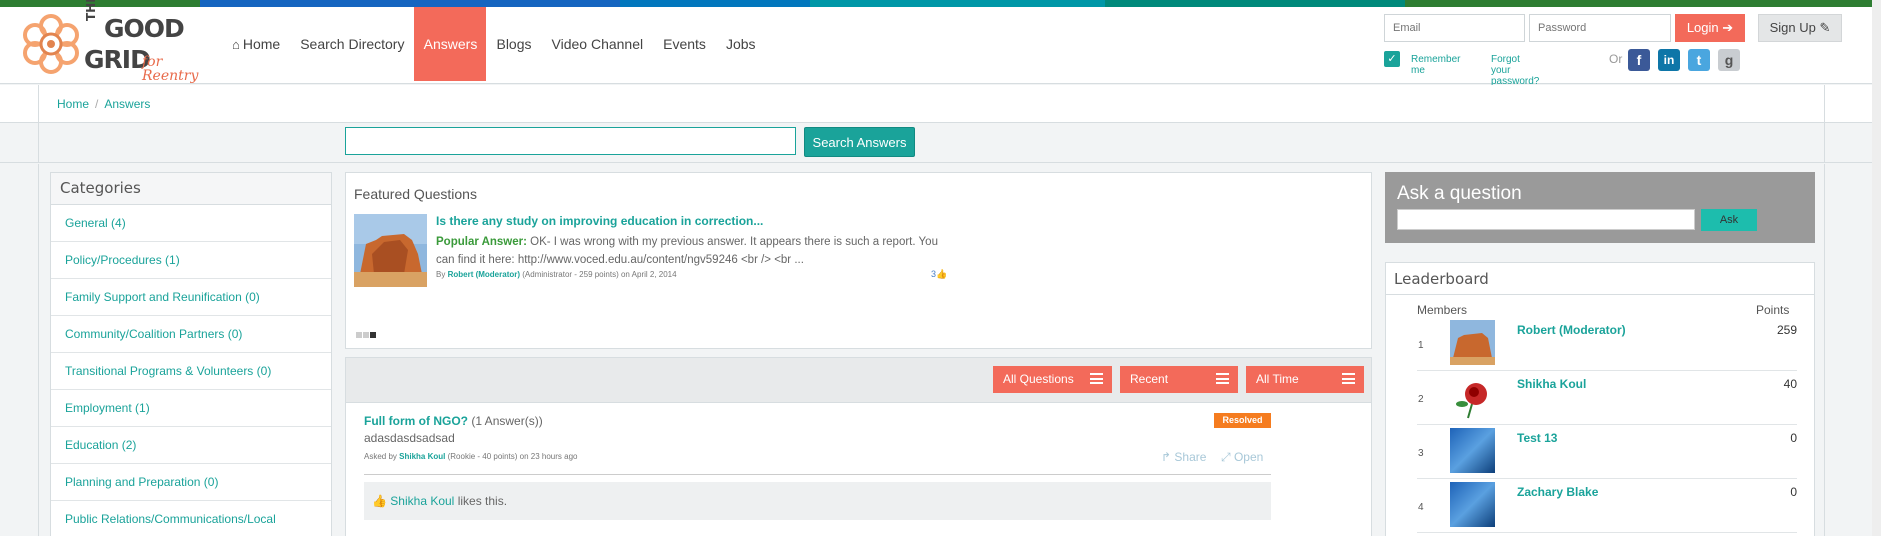 This screenshot has width=1881, height=536. Describe the element at coordinates (73, 104) in the screenshot. I see `breadcrumb-home: Home` at that location.